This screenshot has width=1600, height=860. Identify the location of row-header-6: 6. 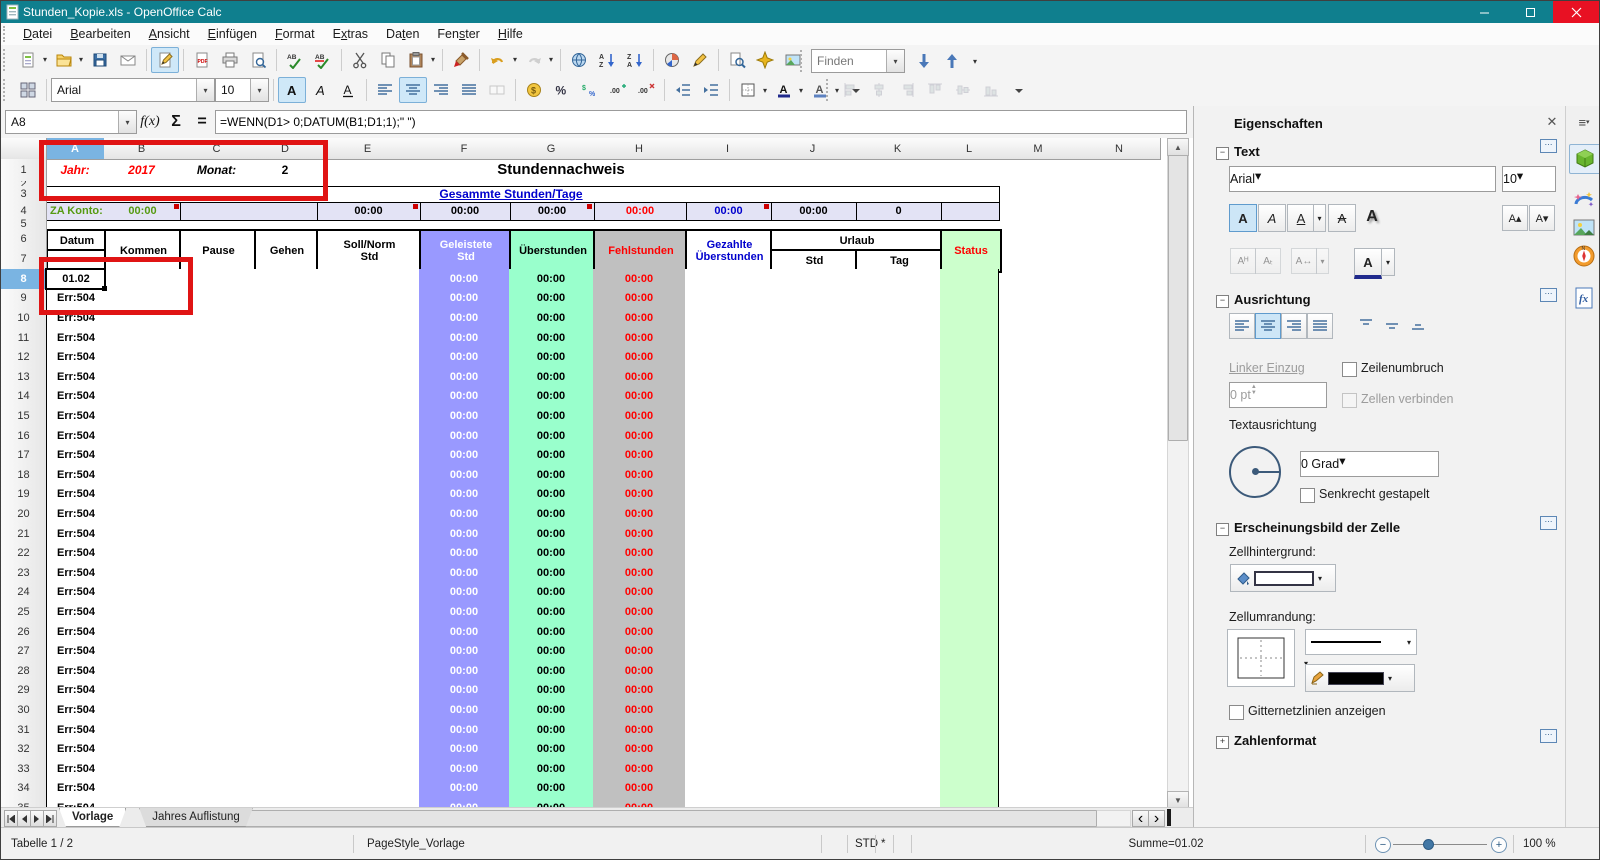
(24, 239).